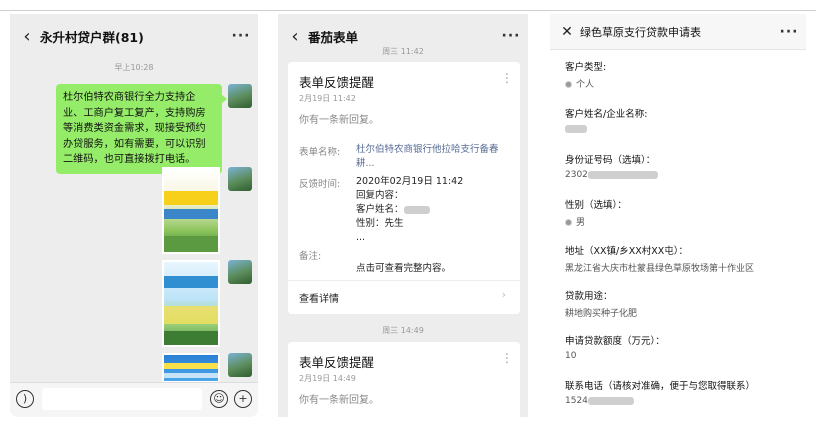  Describe the element at coordinates (319, 297) in the screenshot. I see `view-details-link: 查看详情` at that location.